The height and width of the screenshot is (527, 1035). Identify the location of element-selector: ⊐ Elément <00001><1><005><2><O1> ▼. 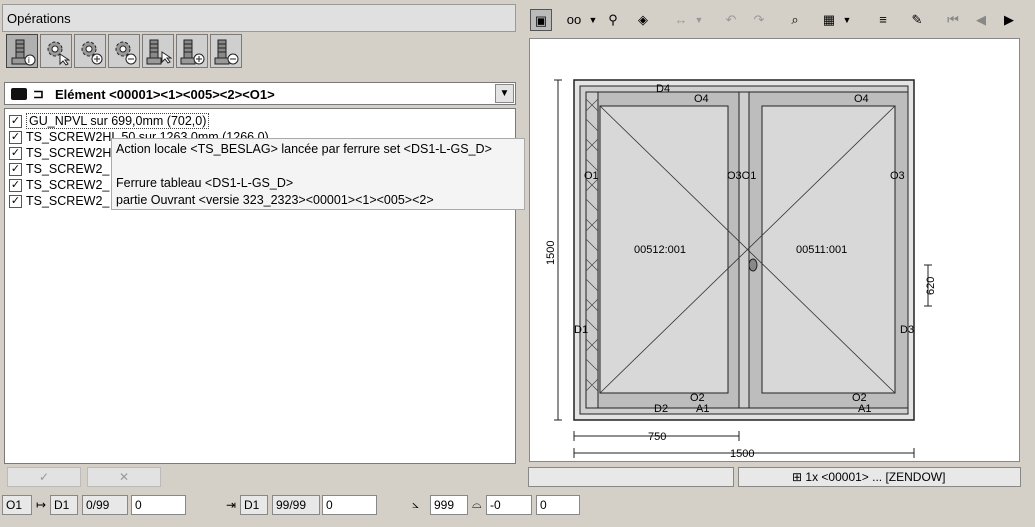
(260, 93).